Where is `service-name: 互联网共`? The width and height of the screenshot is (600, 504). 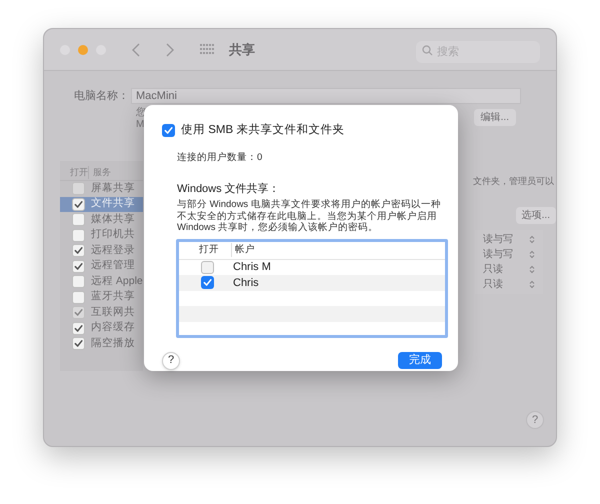
service-name: 互联网共 is located at coordinates (112, 312).